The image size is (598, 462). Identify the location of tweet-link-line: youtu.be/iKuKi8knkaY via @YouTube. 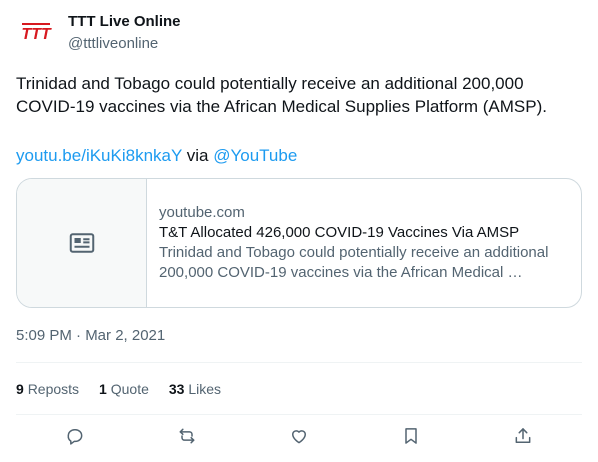
(156, 155).